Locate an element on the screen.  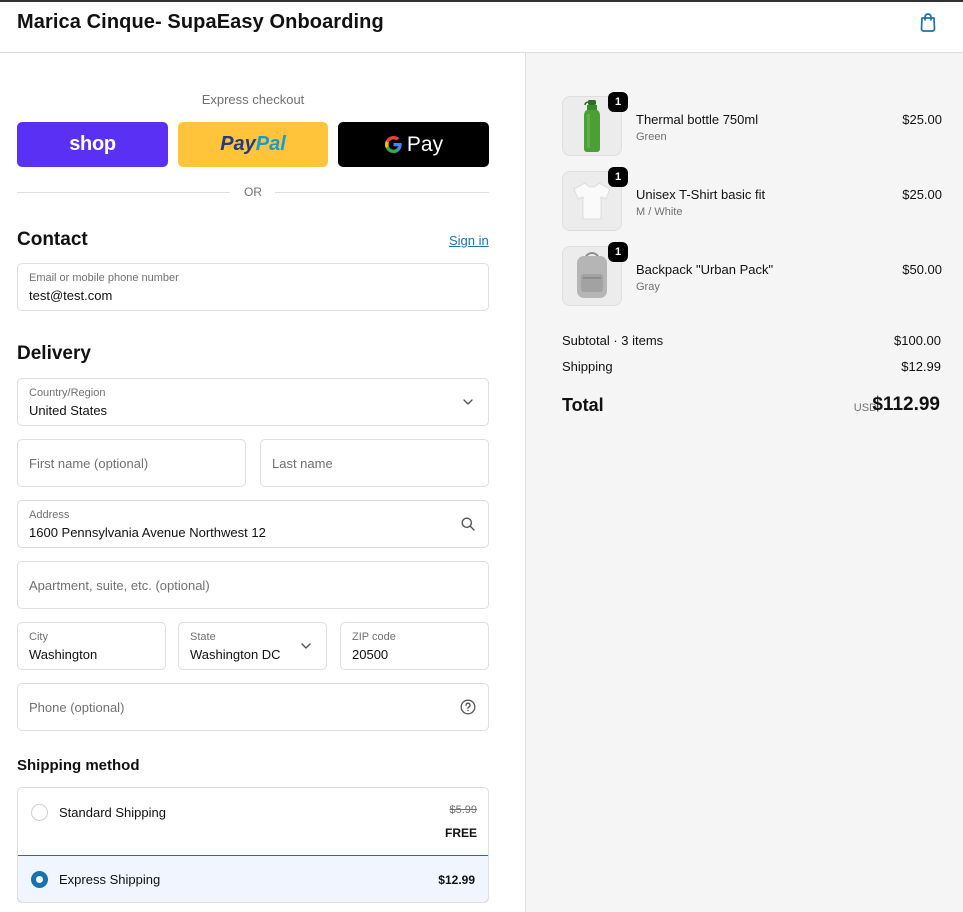
country-label: Country/Region is located at coordinates (67, 393).